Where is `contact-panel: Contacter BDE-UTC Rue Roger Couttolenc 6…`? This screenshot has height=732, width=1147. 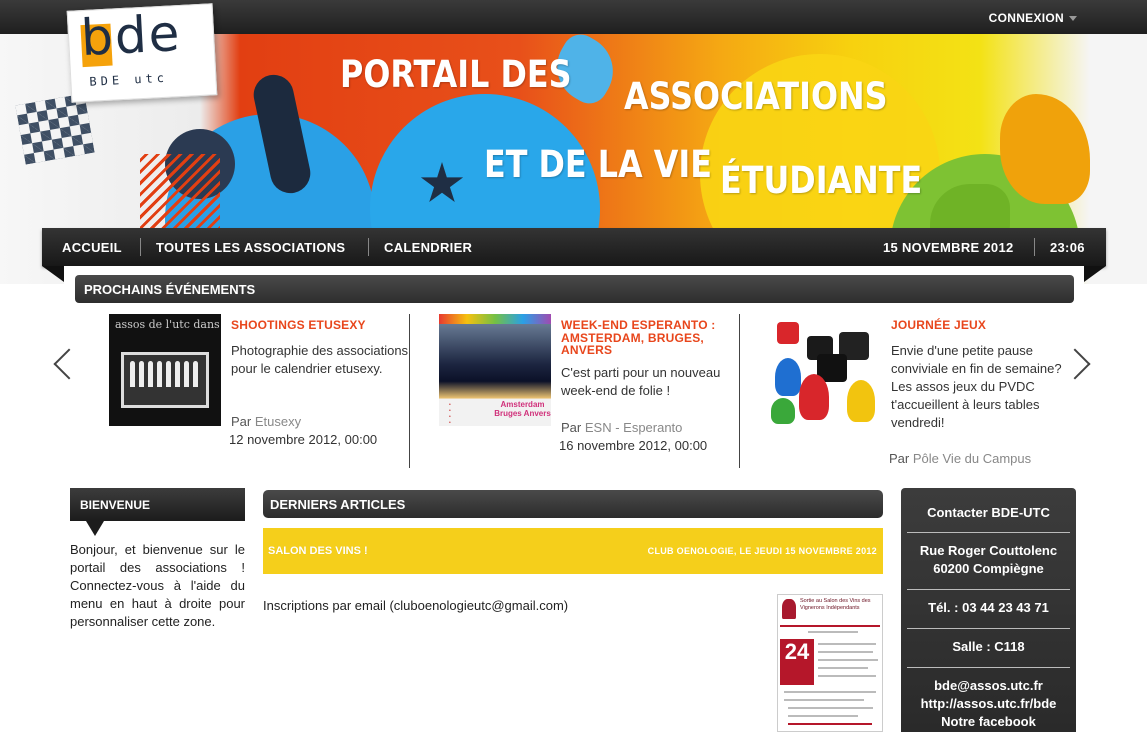 contact-panel: Contacter BDE-UTC Rue Roger Couttolenc 6… is located at coordinates (988, 610).